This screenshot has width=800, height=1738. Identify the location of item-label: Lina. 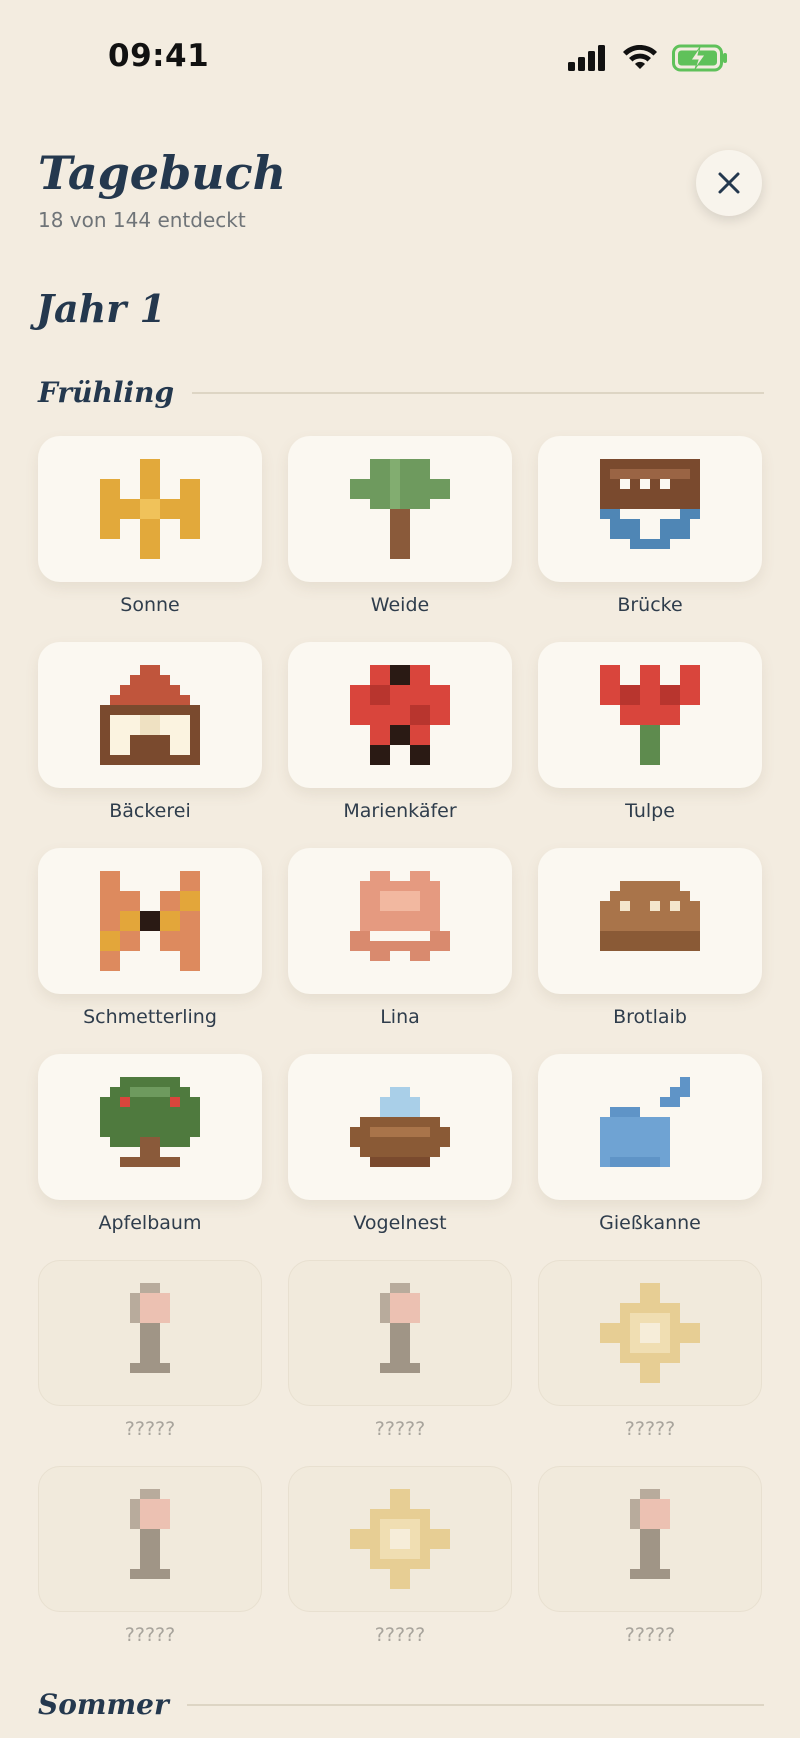
(400, 1017).